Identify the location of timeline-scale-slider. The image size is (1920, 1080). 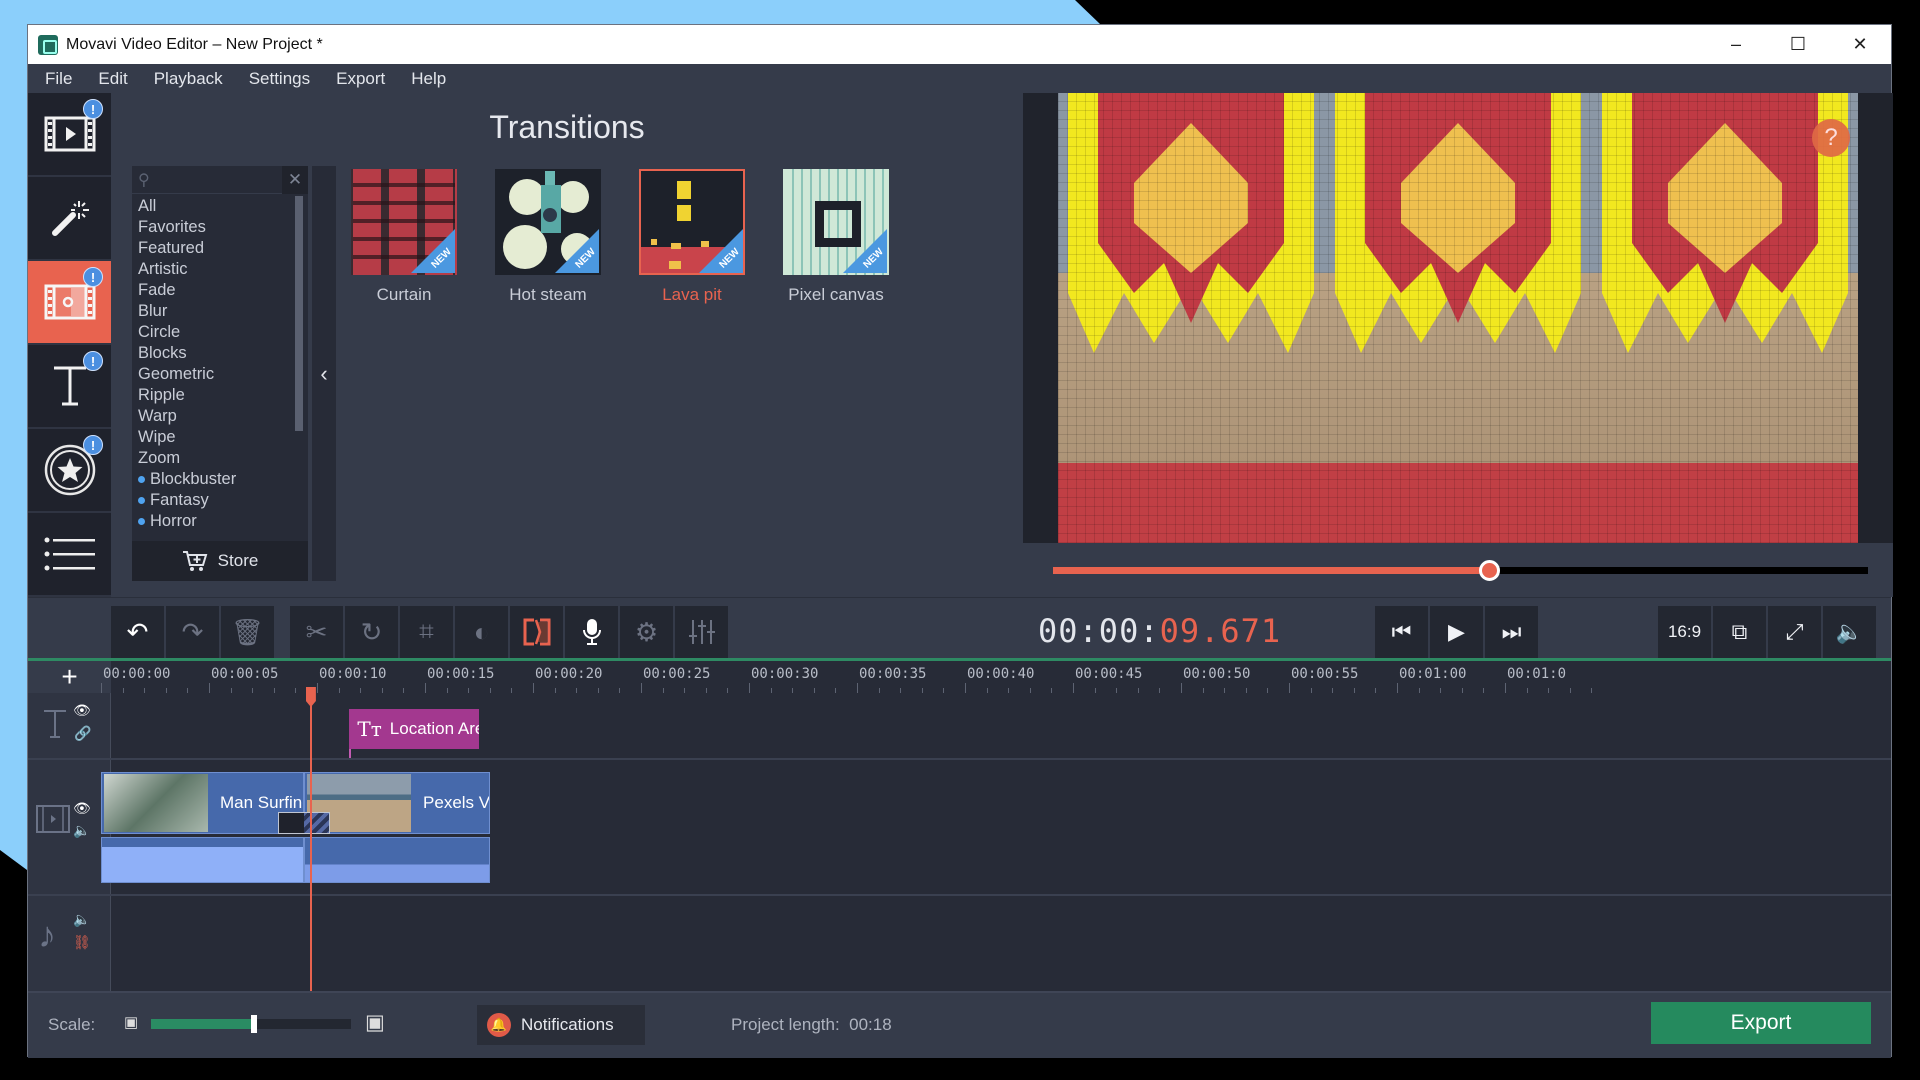
(251, 1024).